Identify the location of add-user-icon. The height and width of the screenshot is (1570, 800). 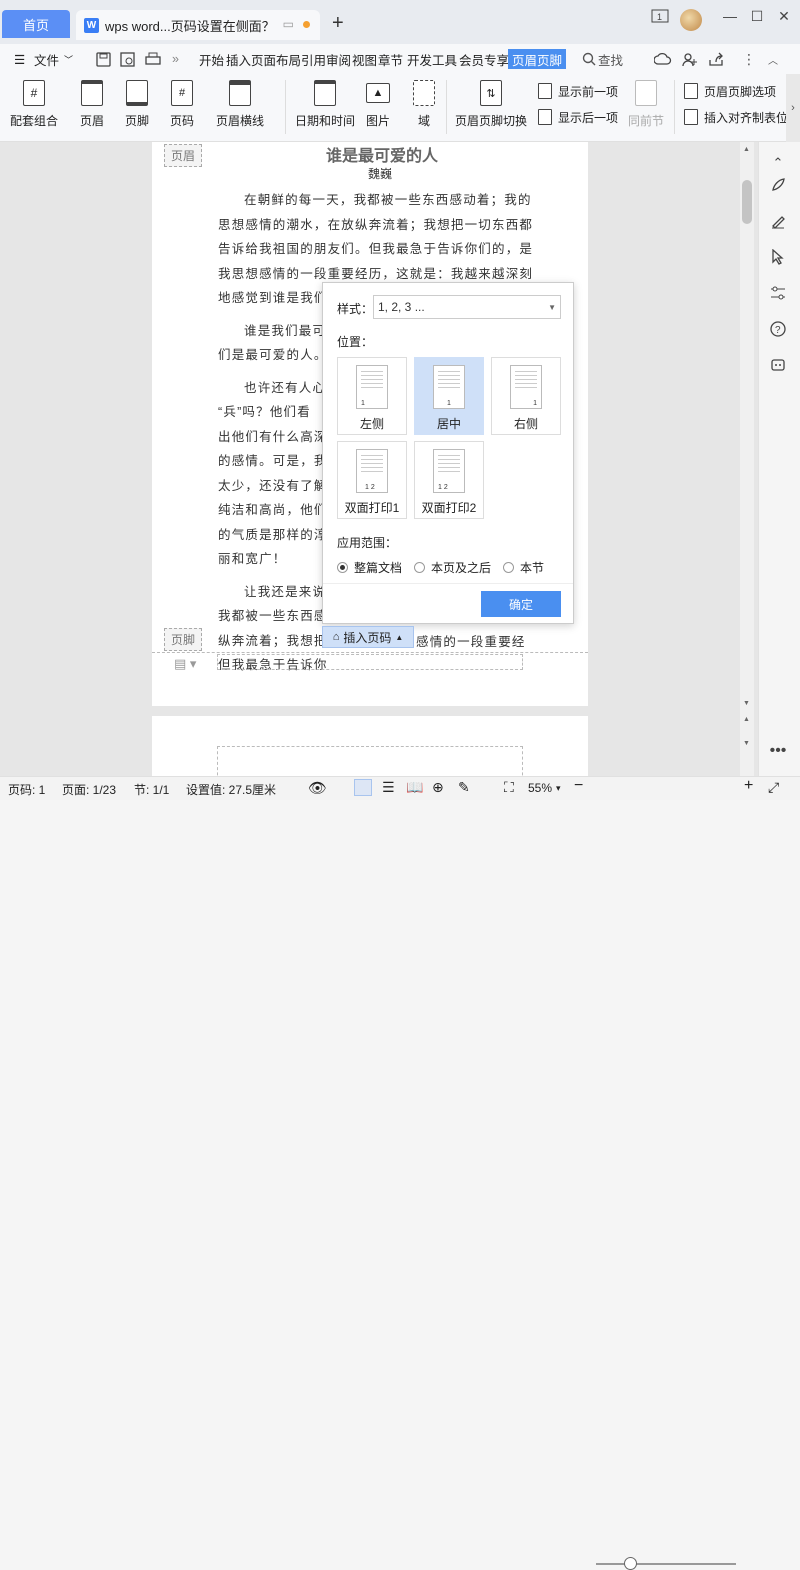
(690, 59).